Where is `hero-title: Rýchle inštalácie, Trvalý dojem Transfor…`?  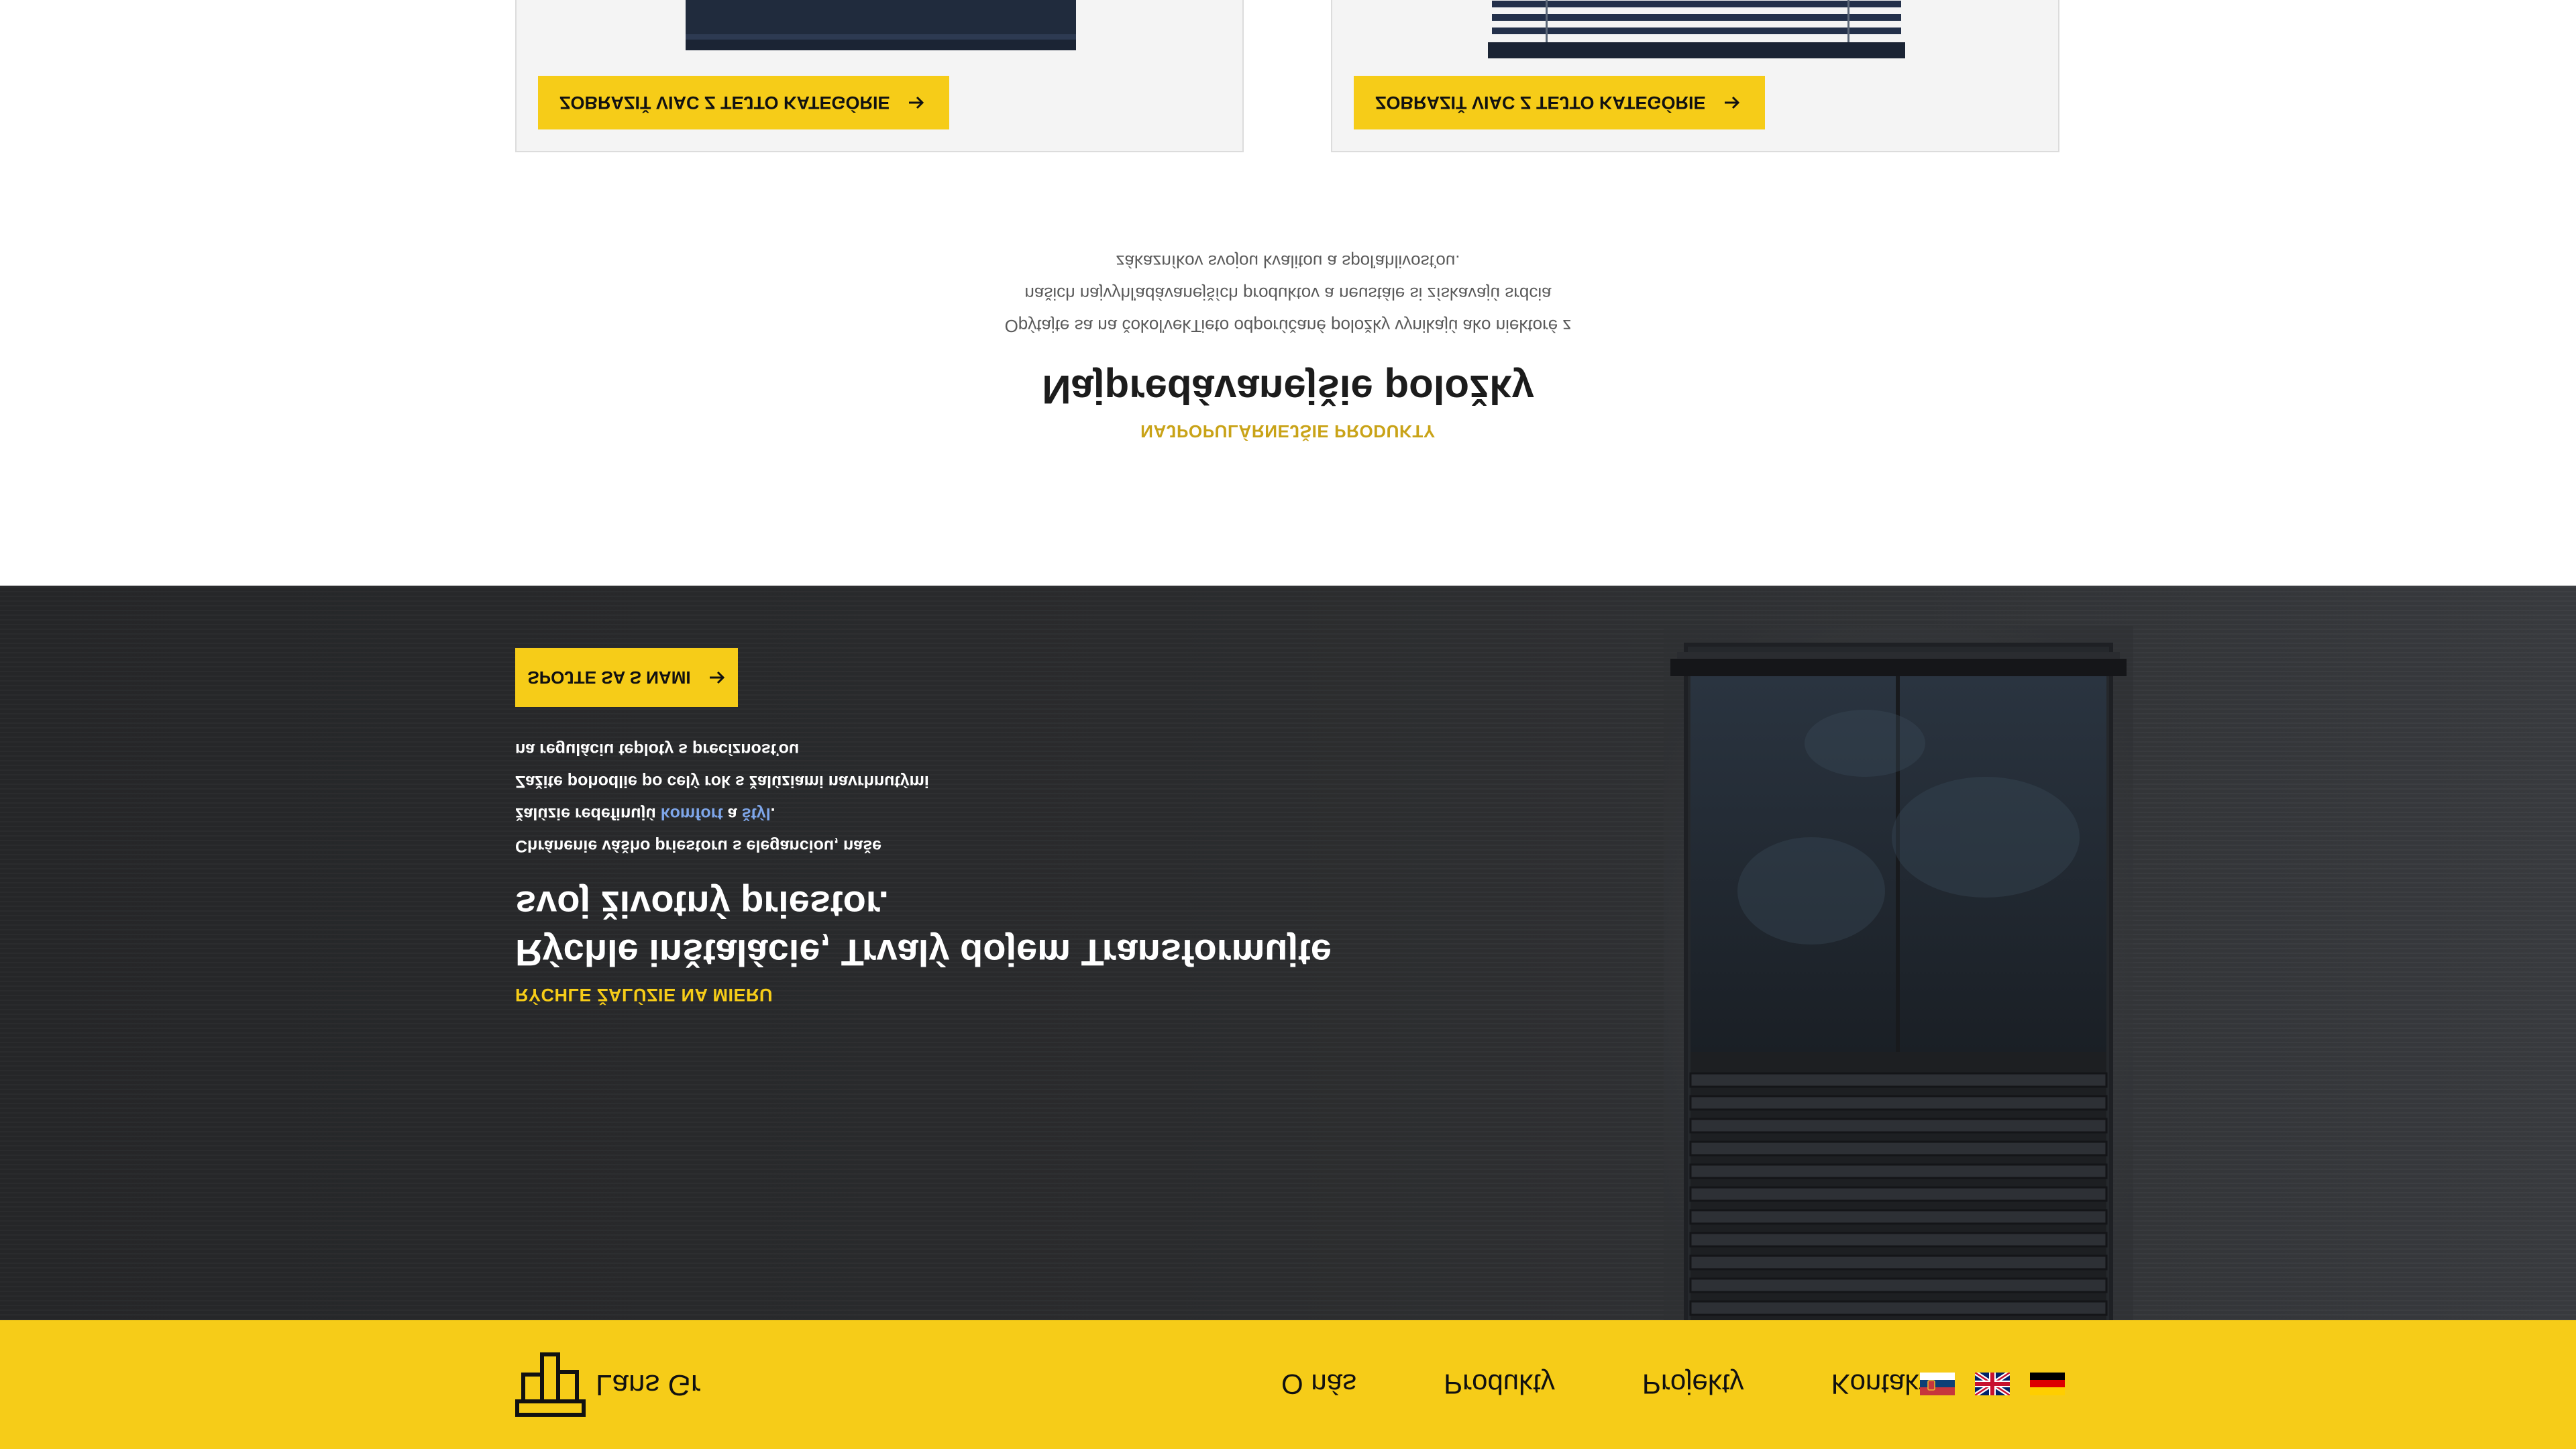 hero-title: Rýchle inštalácie, Trvalý dojem Transfor… is located at coordinates (951, 928).